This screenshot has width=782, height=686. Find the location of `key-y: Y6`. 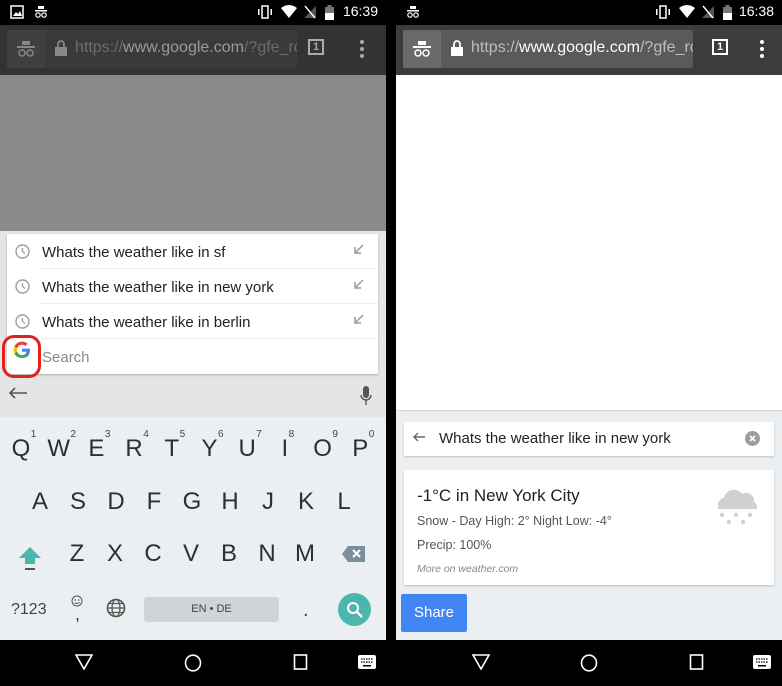

key-y: Y6 is located at coordinates (210, 446).